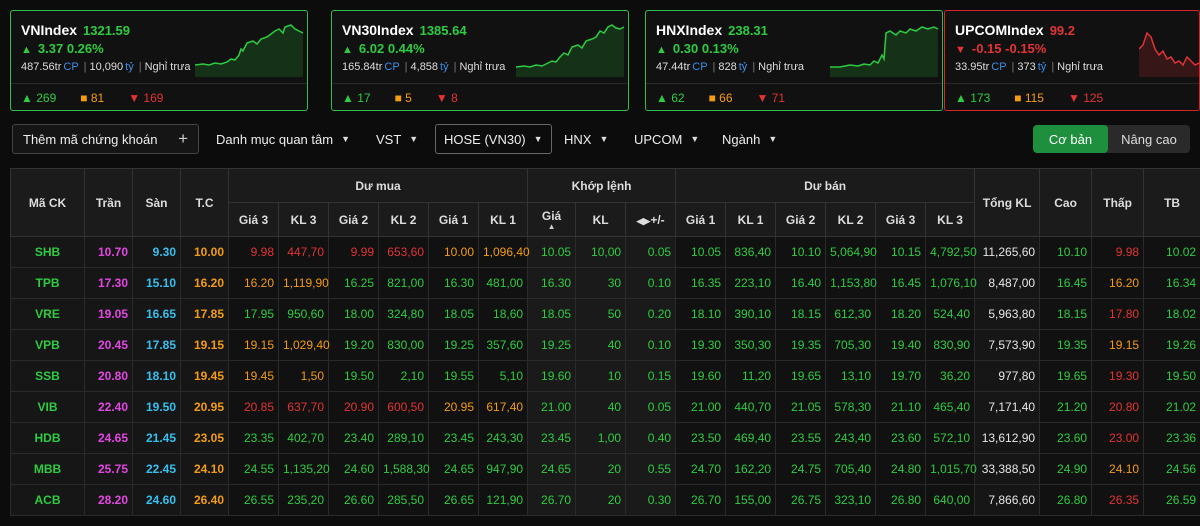  Describe the element at coordinates (950, 314) in the screenshot. I see `ask-vol-3-cell: 524,40` at that location.